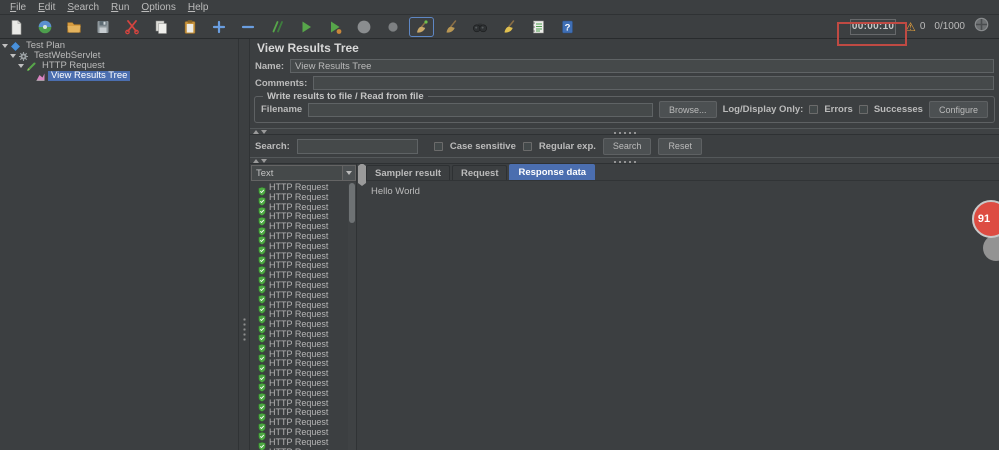 The image size is (999, 450). Describe the element at coordinates (681, 172) in the screenshot. I see `tab-bar: Sampler result Request Response data` at that location.